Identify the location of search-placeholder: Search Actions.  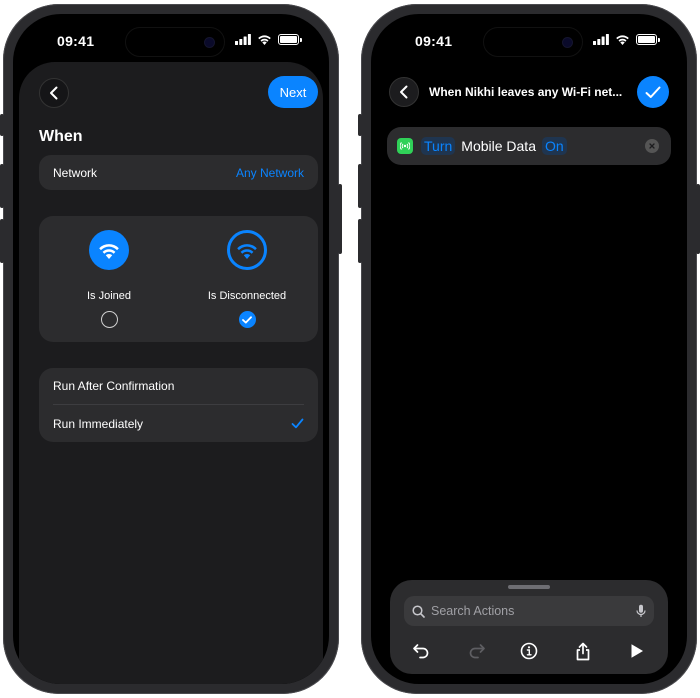
(473, 611).